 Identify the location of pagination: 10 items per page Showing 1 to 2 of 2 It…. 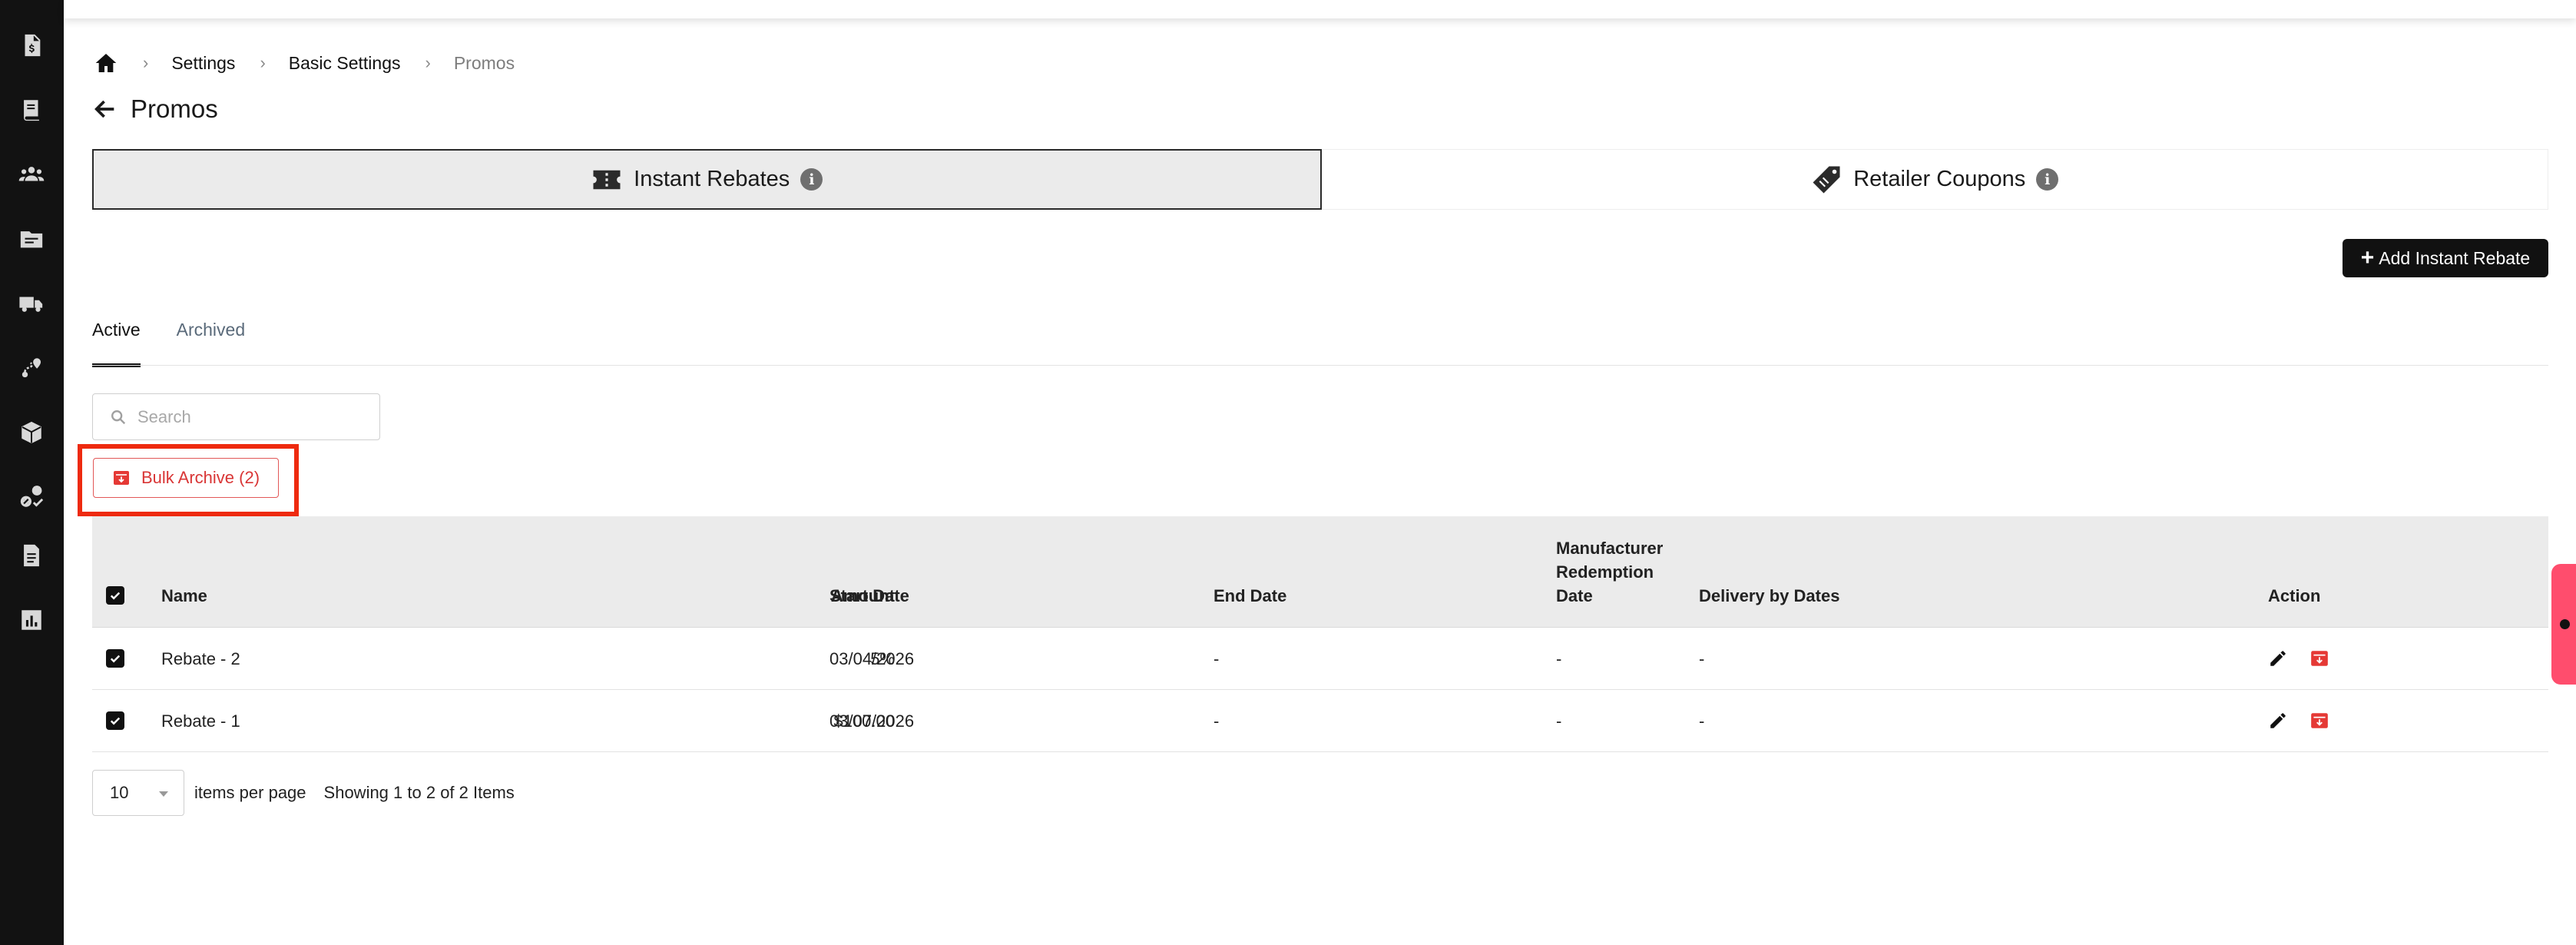
(303, 793).